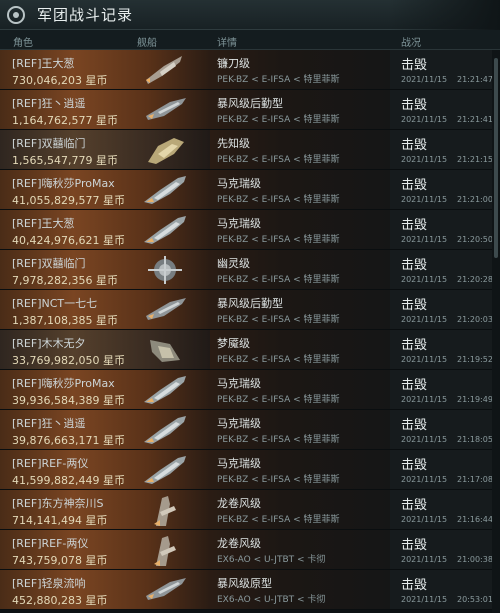  Describe the element at coordinates (65, 320) in the screenshot. I see `loss-value: 1,387,108,385 星币` at that location.